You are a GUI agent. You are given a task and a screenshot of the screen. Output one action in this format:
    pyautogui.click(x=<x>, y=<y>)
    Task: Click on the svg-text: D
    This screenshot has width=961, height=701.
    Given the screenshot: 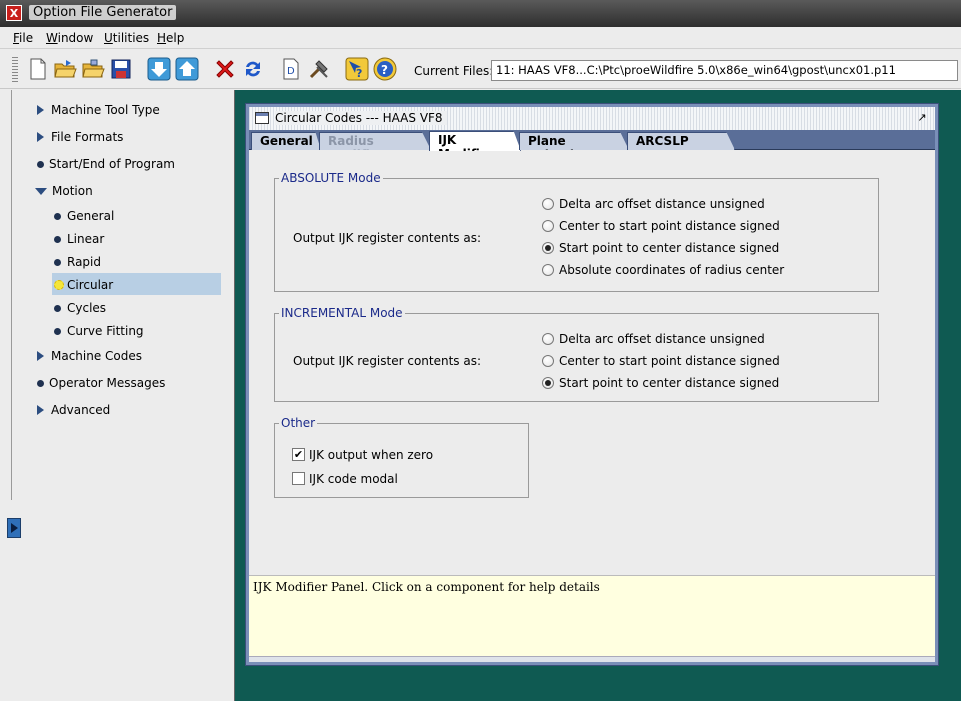 What is the action you would take?
    pyautogui.click(x=291, y=71)
    